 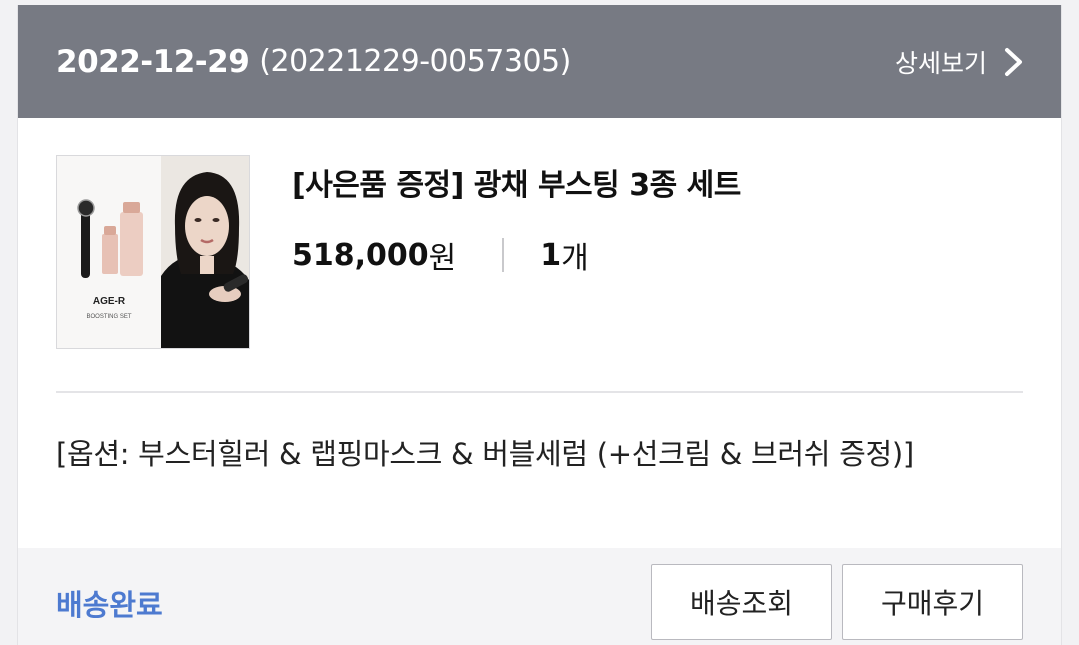 I want to click on detail-link: 상세보기, so click(x=960, y=62).